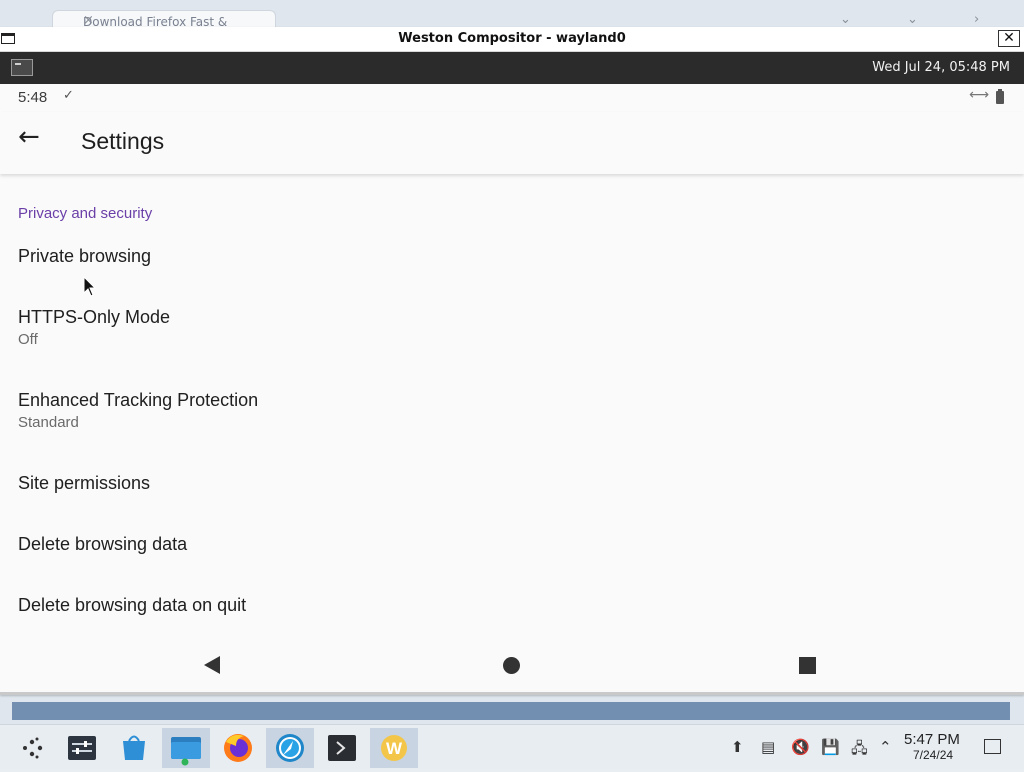  I want to click on window-title: Weston Compositor - wayland0, so click(512, 38).